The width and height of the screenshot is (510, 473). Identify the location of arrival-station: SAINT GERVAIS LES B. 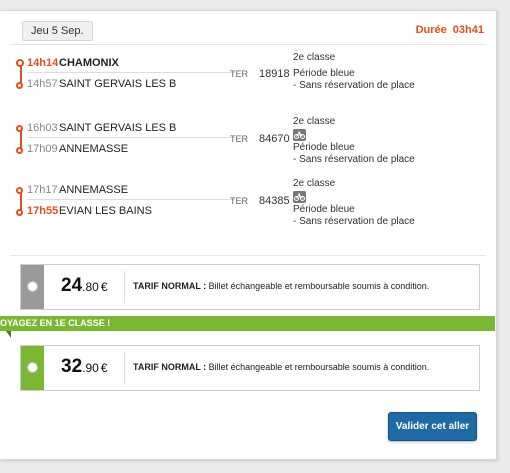
(118, 84).